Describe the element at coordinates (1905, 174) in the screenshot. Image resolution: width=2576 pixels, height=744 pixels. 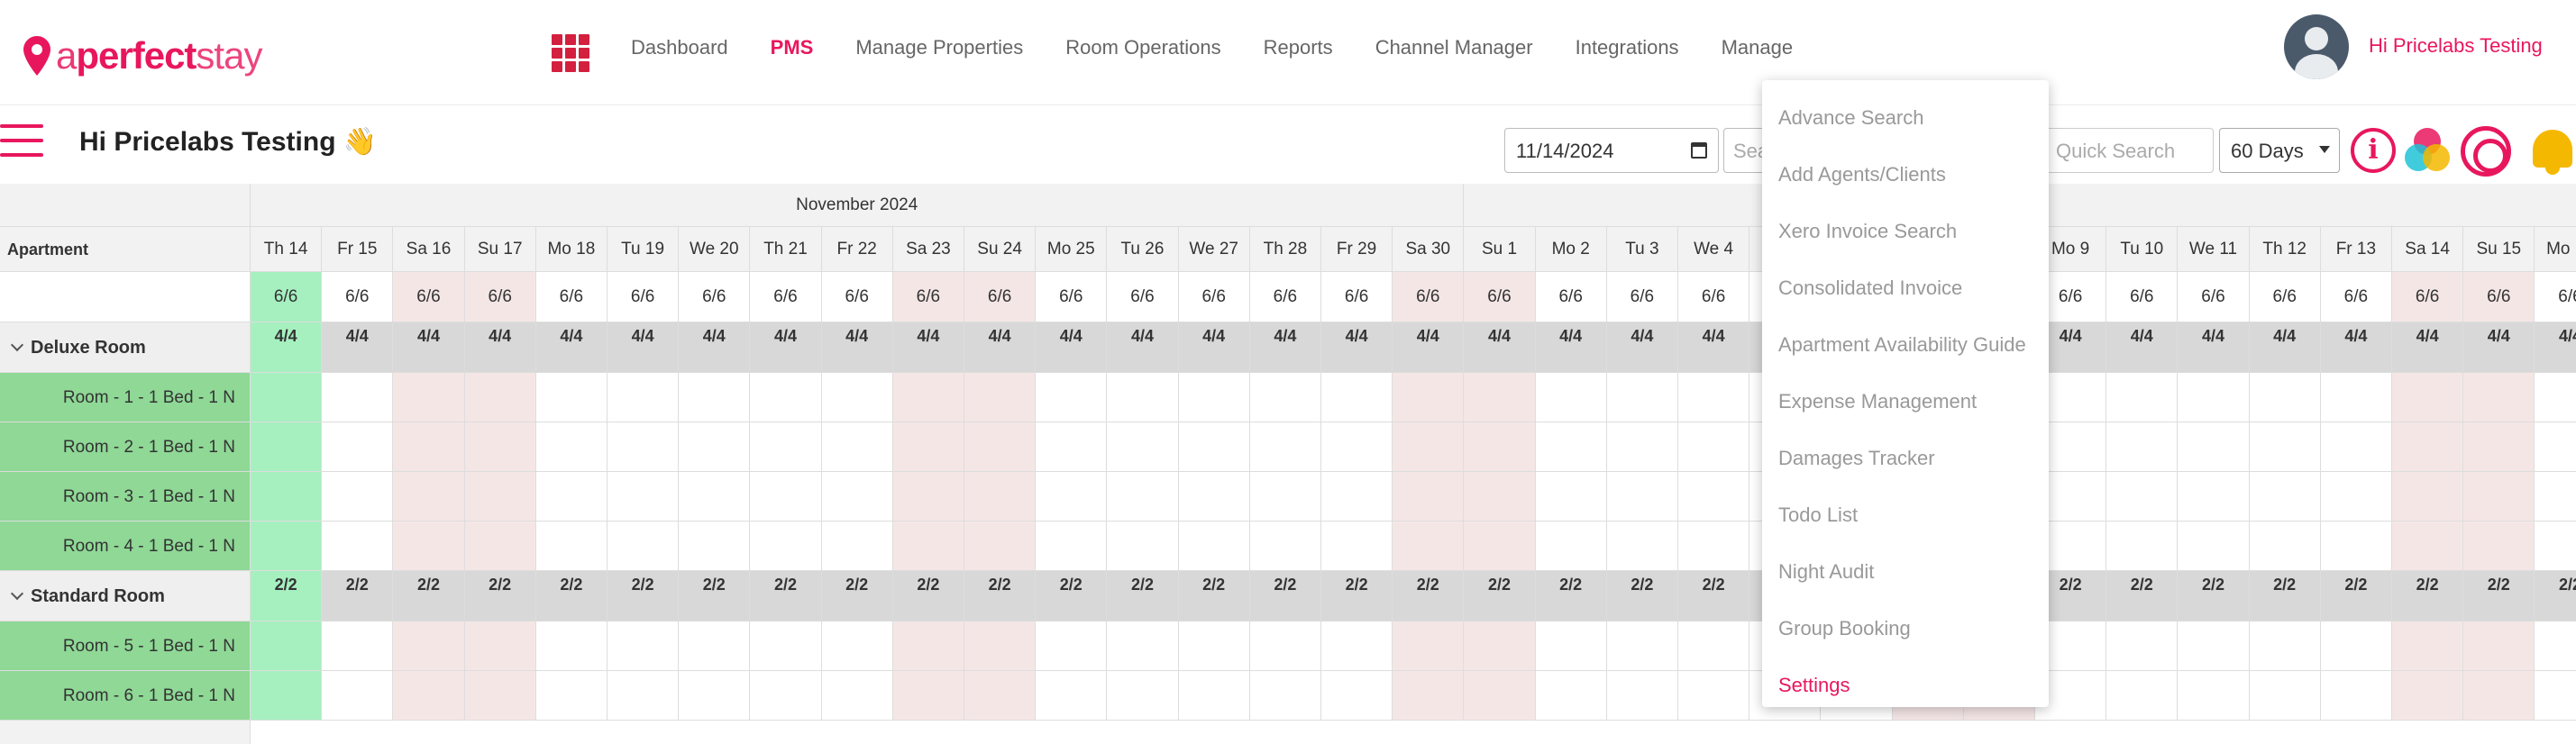
I see `menu-item-add-agents-clients: Add Agents/Clients` at that location.